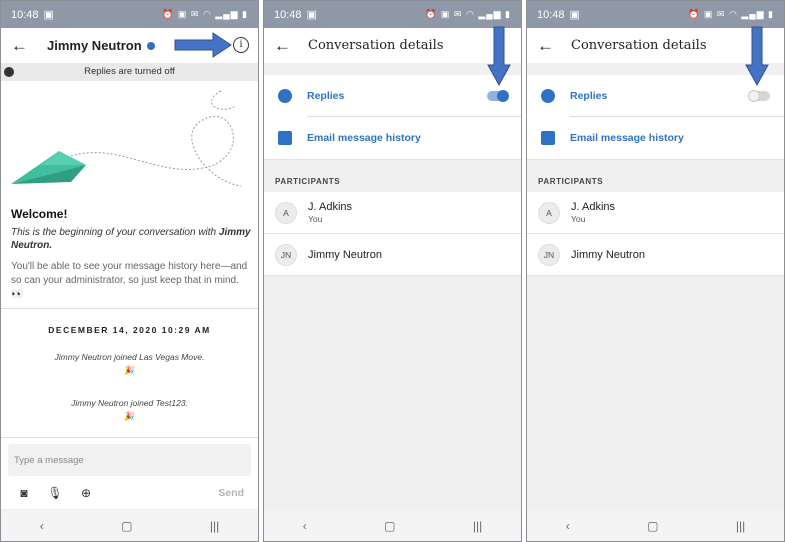  What do you see at coordinates (392, 96) in the screenshot?
I see `replies-row: Replies` at bounding box center [392, 96].